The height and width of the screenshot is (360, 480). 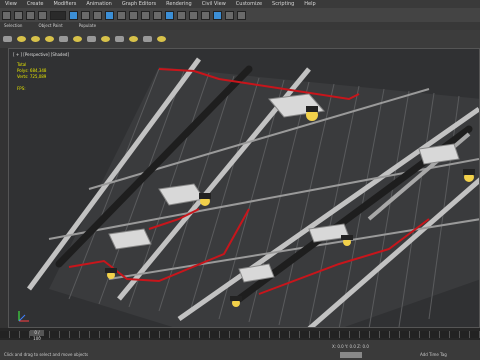 I want to click on add-time-tag: Add Time Tag, so click(x=433, y=354).